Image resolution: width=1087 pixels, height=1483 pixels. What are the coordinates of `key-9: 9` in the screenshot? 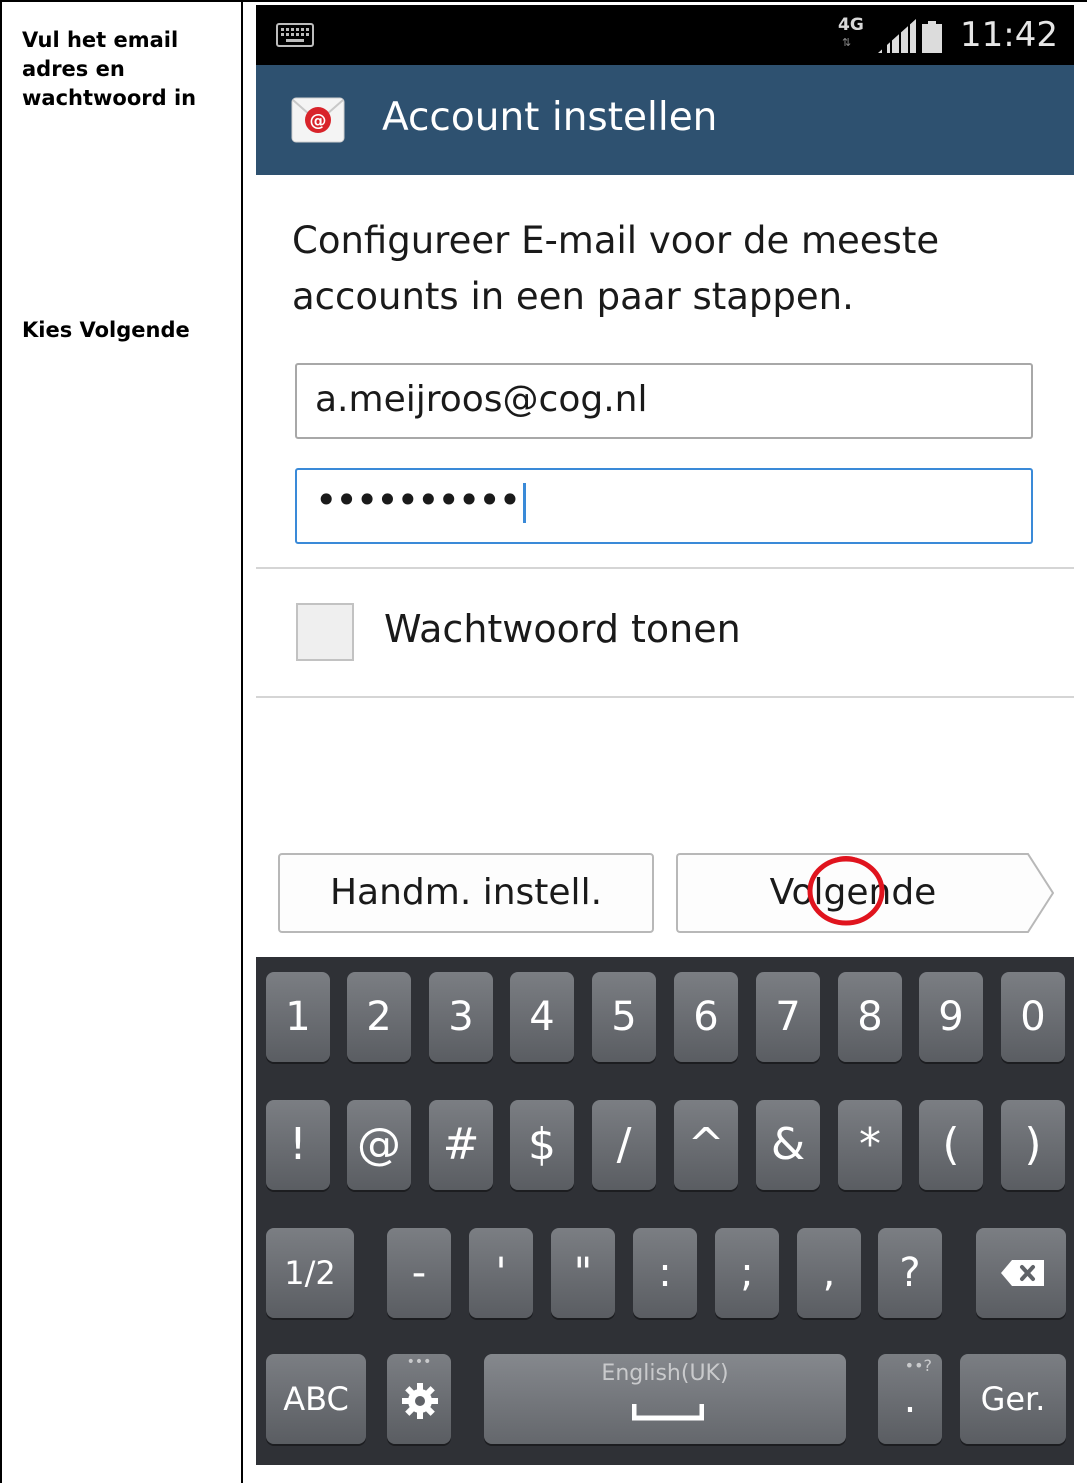 It's located at (951, 1017).